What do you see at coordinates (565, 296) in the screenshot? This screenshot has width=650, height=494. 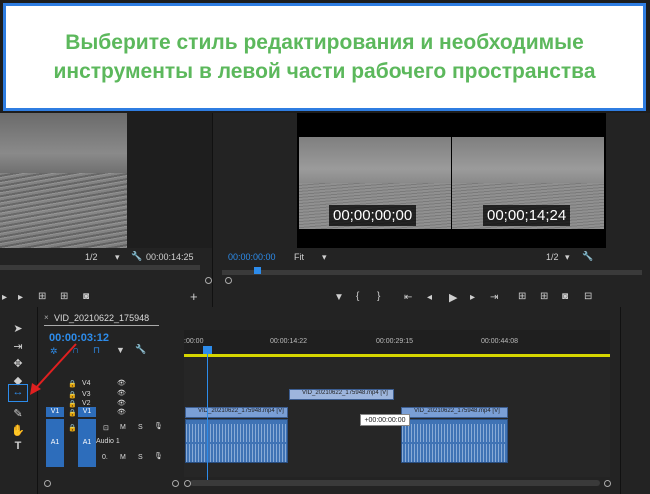 I see `camera-icon: ◙` at bounding box center [565, 296].